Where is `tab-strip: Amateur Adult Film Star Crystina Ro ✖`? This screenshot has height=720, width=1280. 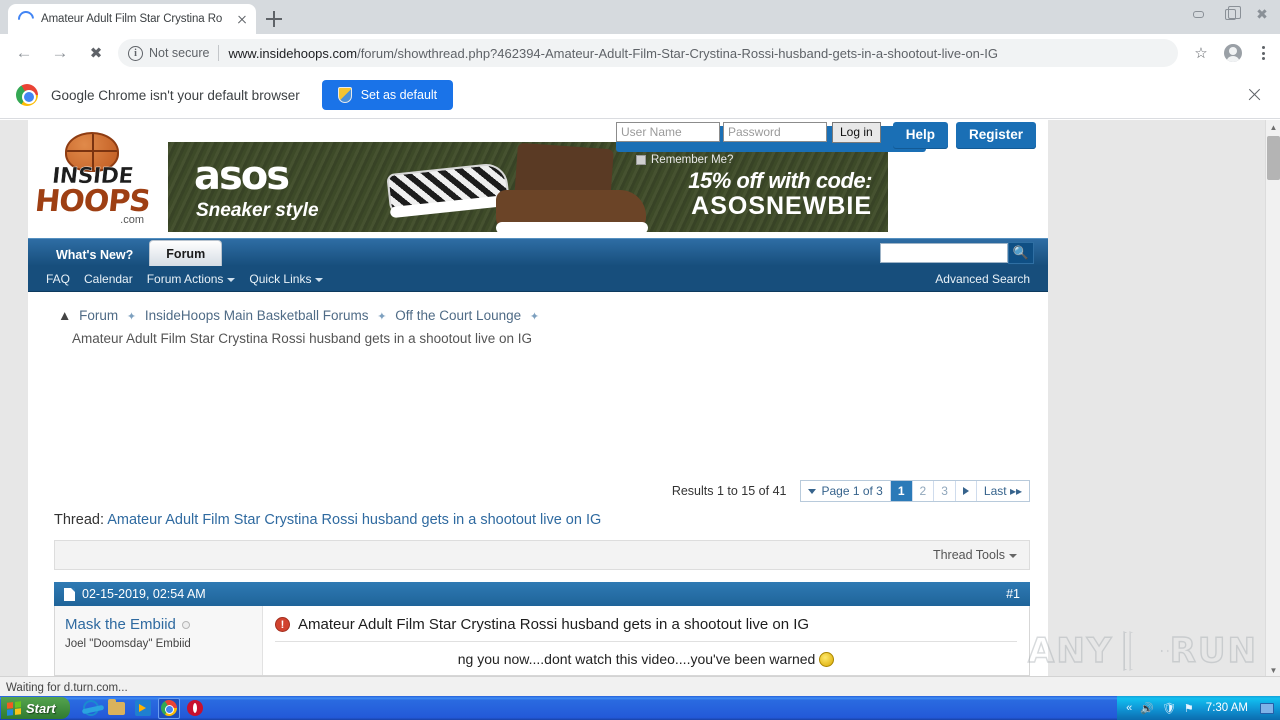
tab-strip: Amateur Adult Film Star Crystina Ro ✖ is located at coordinates (640, 17).